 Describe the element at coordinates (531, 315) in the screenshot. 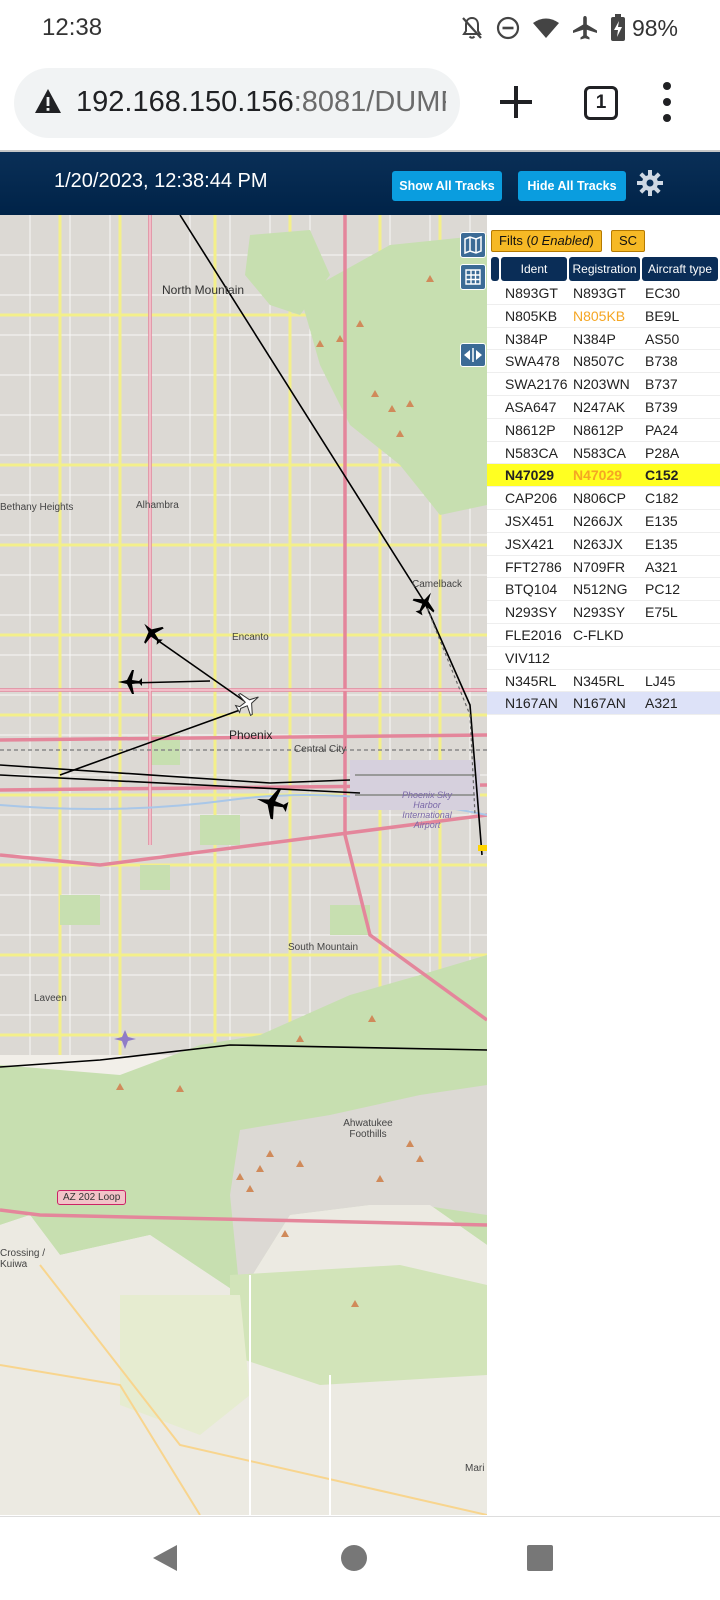

I see `cell-ident: N805KB` at that location.